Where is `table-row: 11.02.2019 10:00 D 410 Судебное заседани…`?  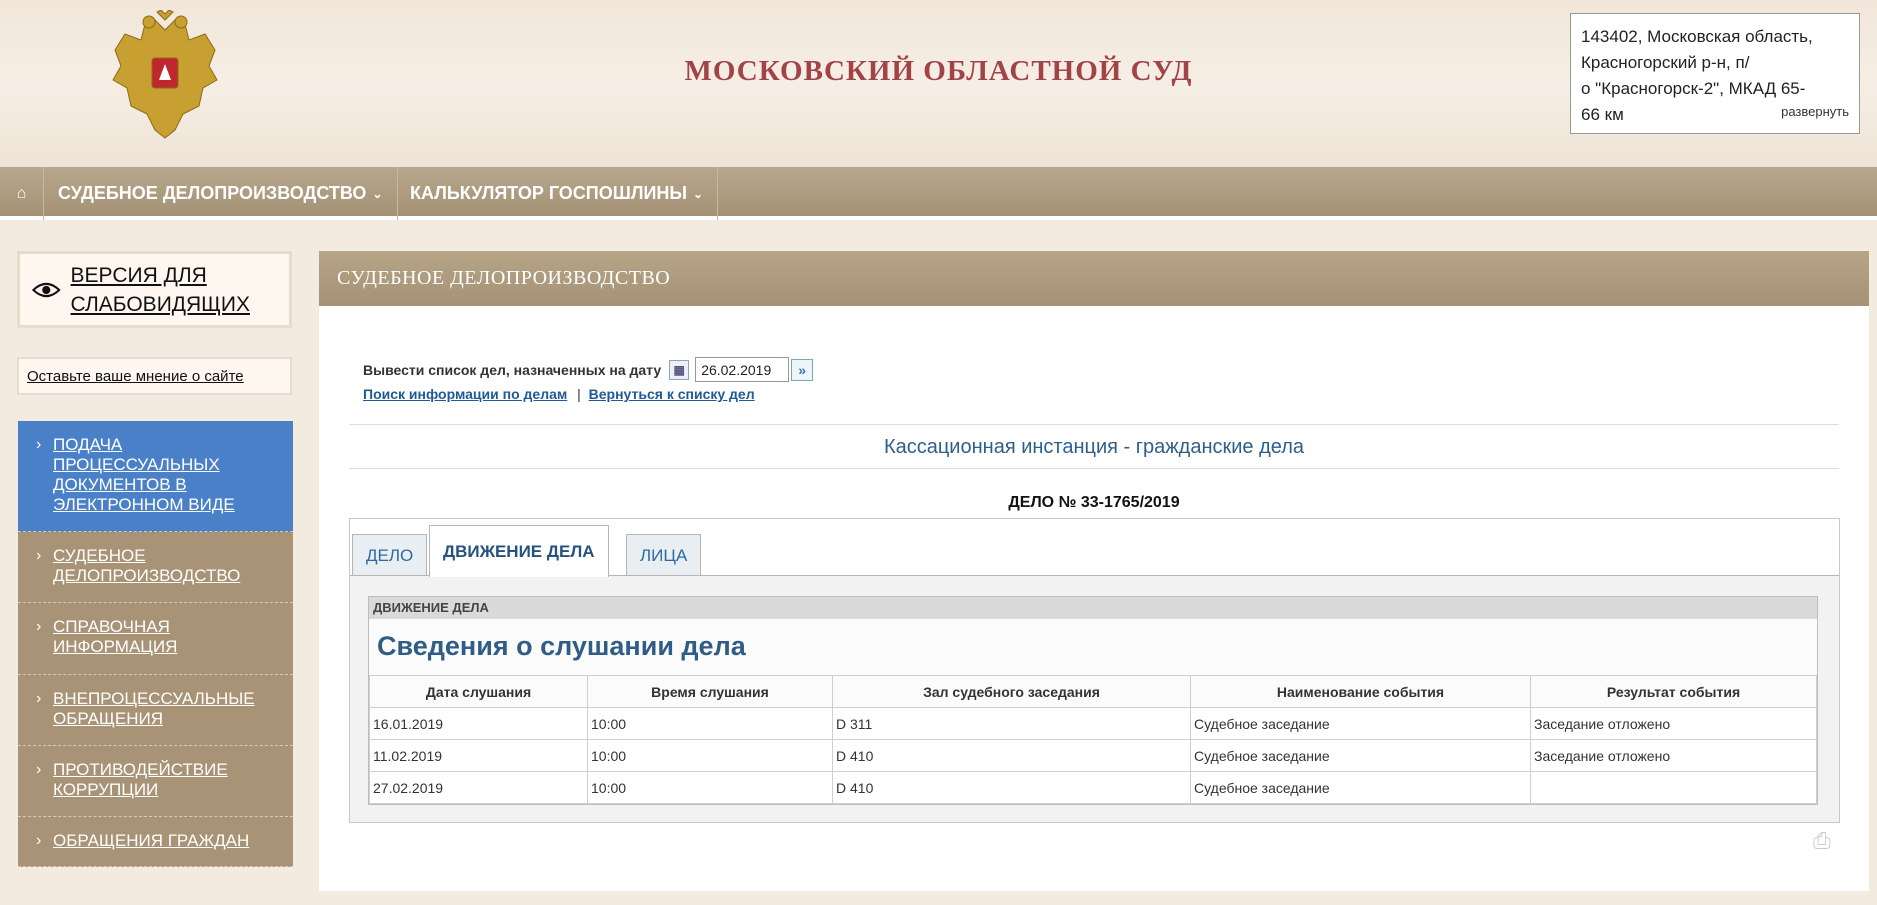 table-row: 11.02.2019 10:00 D 410 Судебное заседани… is located at coordinates (1093, 755).